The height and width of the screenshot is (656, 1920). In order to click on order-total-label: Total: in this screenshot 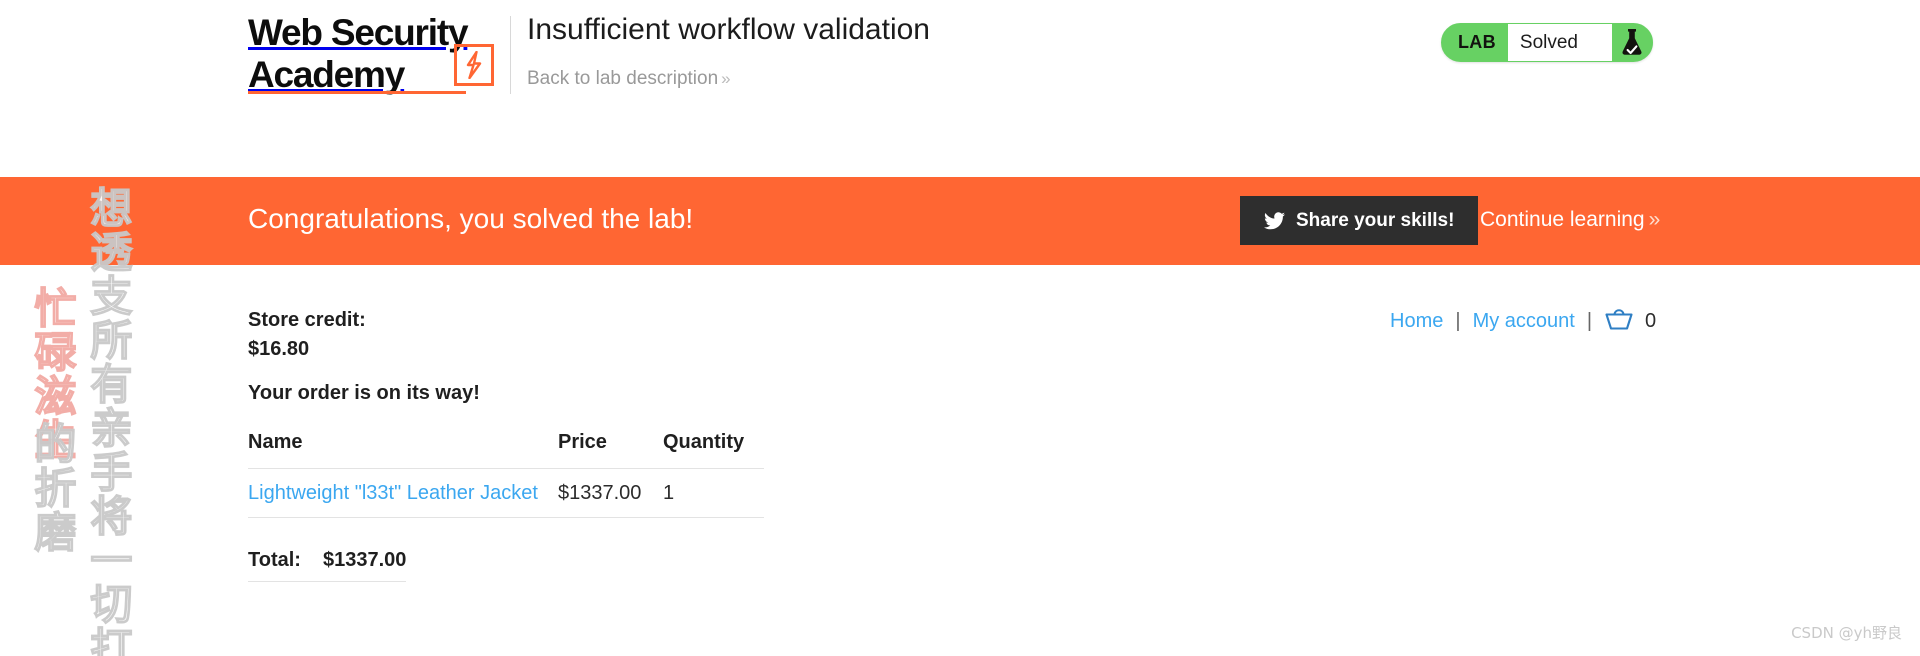, I will do `click(274, 560)`.